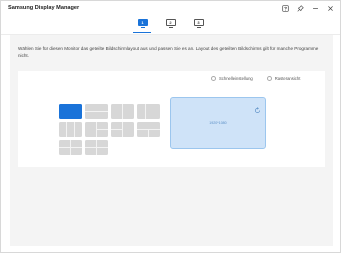 The width and height of the screenshot is (341, 253). I want to click on layout-two-plus-right, so click(122, 129).